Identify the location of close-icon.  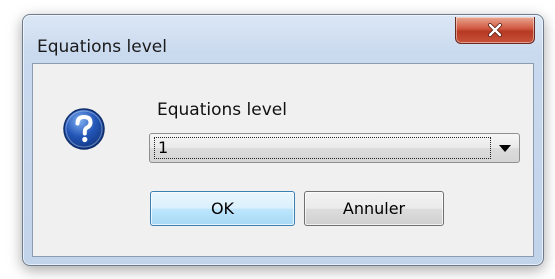
(495, 30).